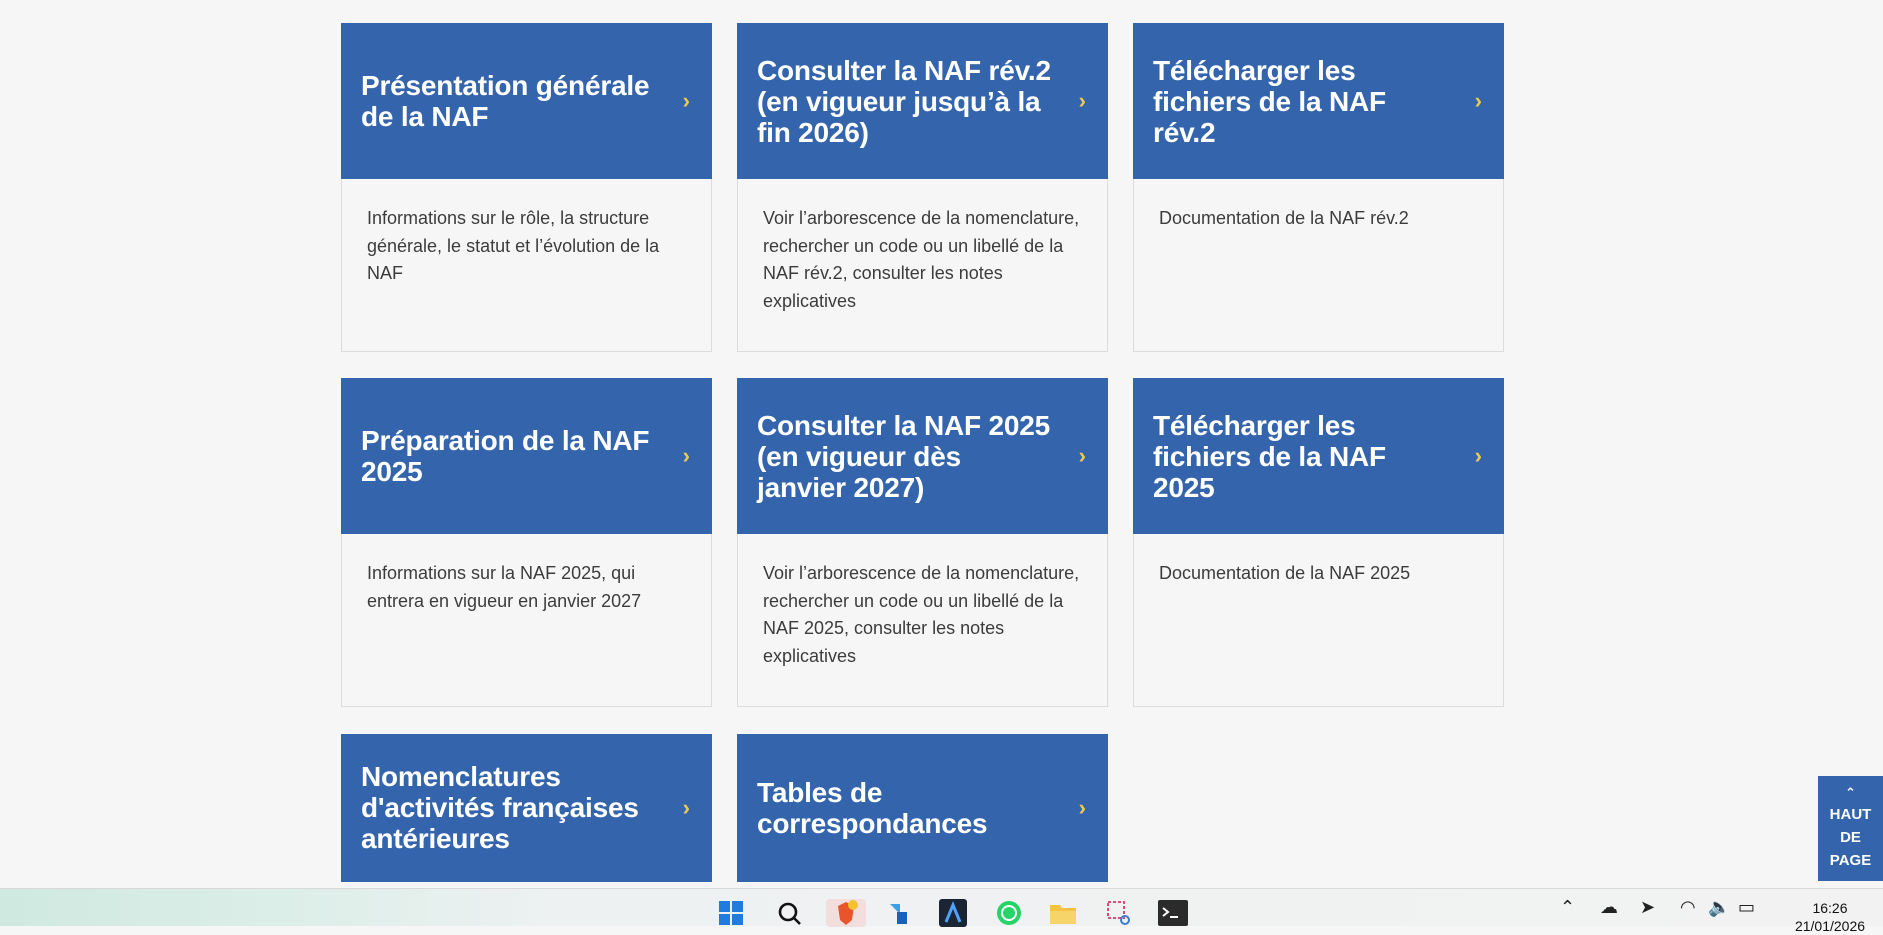 The height and width of the screenshot is (935, 1883). I want to click on onedrive-icon: ☁, so click(1609, 907).